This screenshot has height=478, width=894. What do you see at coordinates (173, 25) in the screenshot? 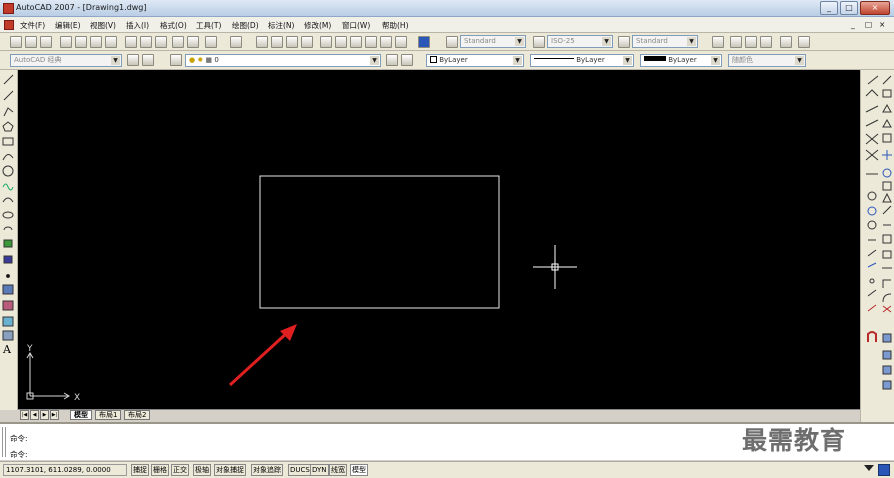
I see `menu-format: 格式(O)` at bounding box center [173, 25].